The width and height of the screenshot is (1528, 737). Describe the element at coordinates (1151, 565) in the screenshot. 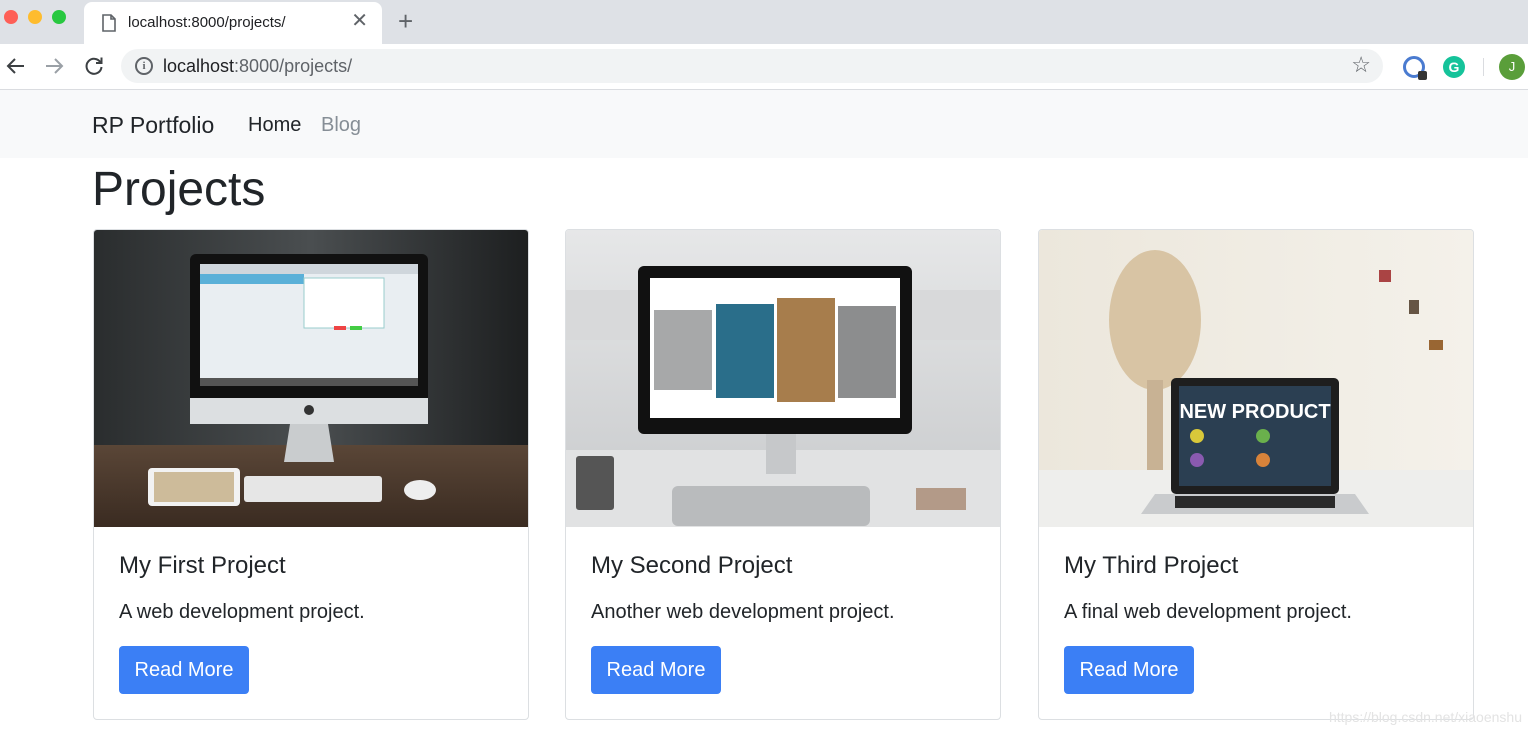

I see `project-title: My Third Project` at that location.